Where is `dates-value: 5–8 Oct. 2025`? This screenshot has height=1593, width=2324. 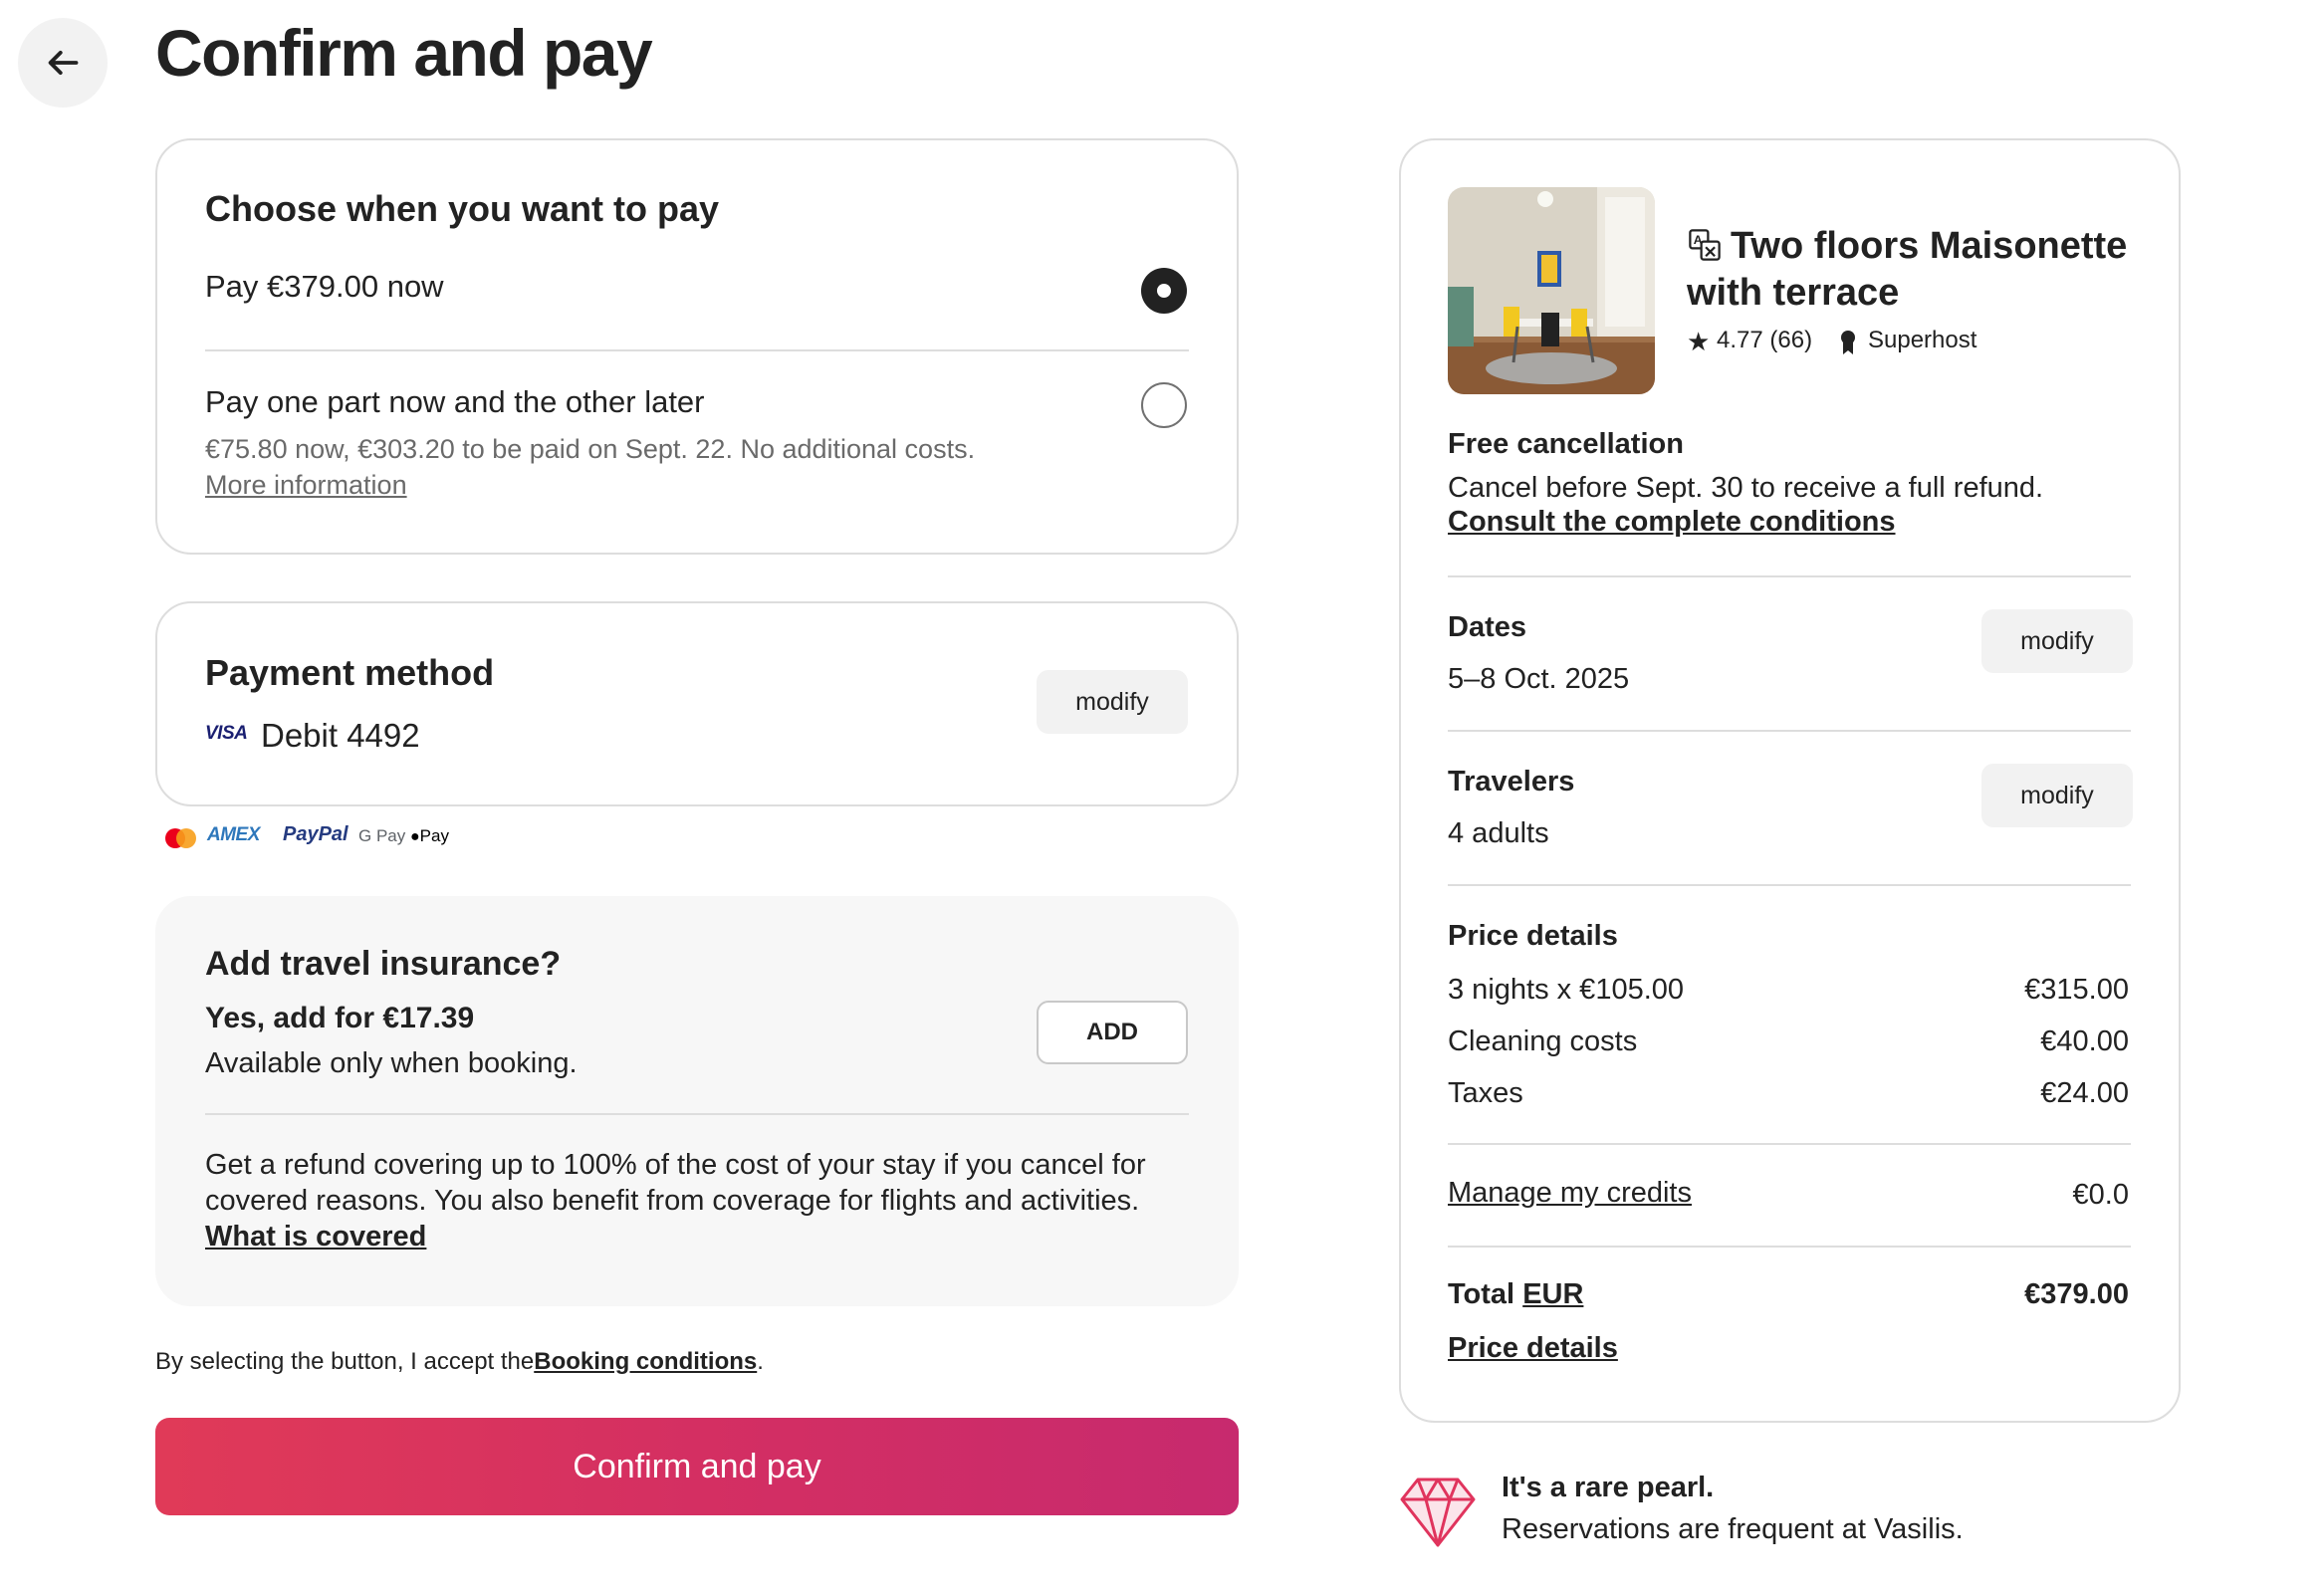 dates-value: 5–8 Oct. 2025 is located at coordinates (1539, 679).